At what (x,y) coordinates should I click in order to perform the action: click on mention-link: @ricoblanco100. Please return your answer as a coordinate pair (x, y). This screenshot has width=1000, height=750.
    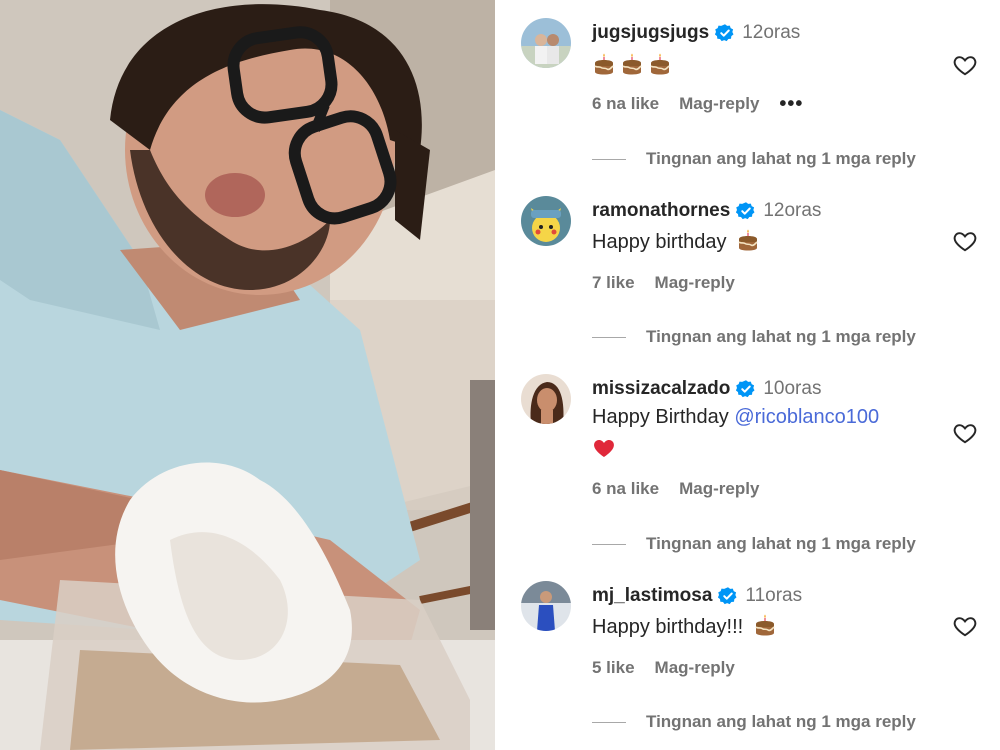
    Looking at the image, I should click on (806, 417).